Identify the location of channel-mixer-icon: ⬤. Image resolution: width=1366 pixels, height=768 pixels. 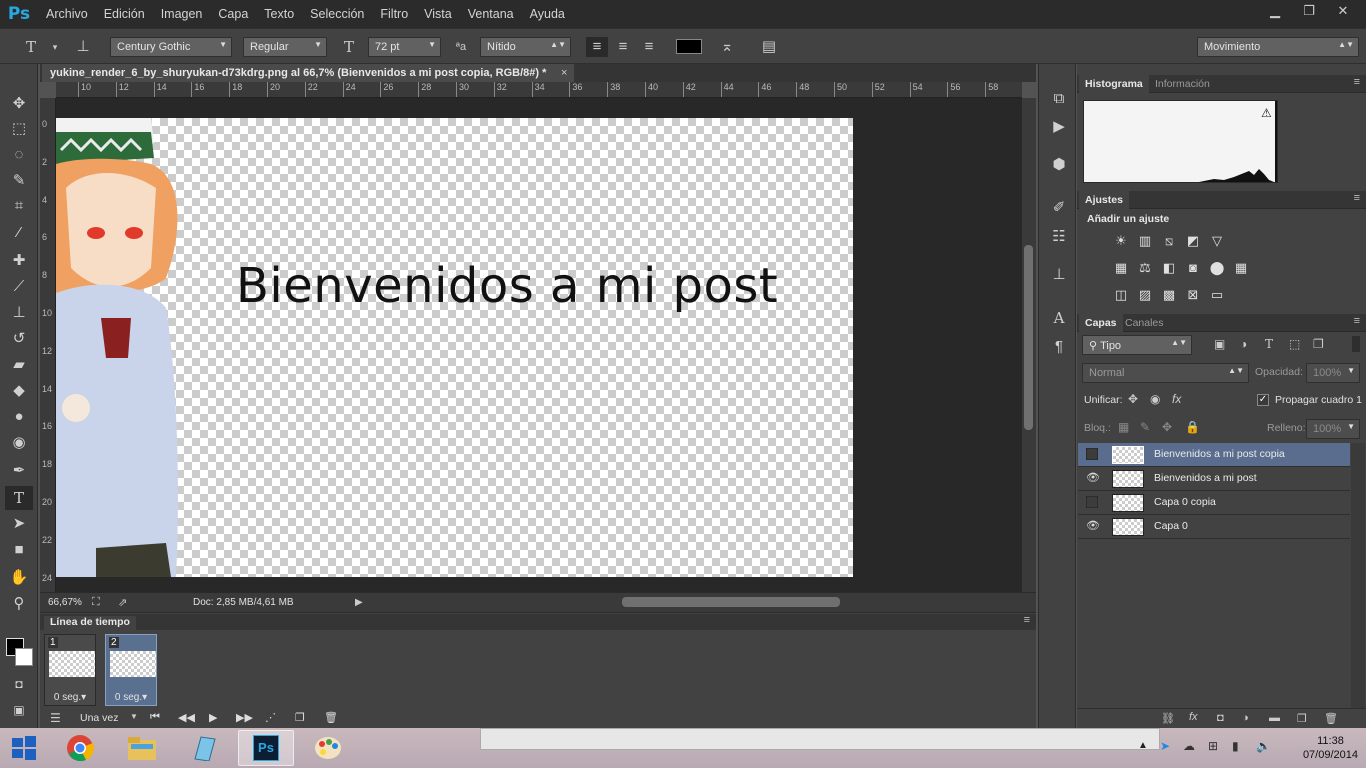
(1217, 268).